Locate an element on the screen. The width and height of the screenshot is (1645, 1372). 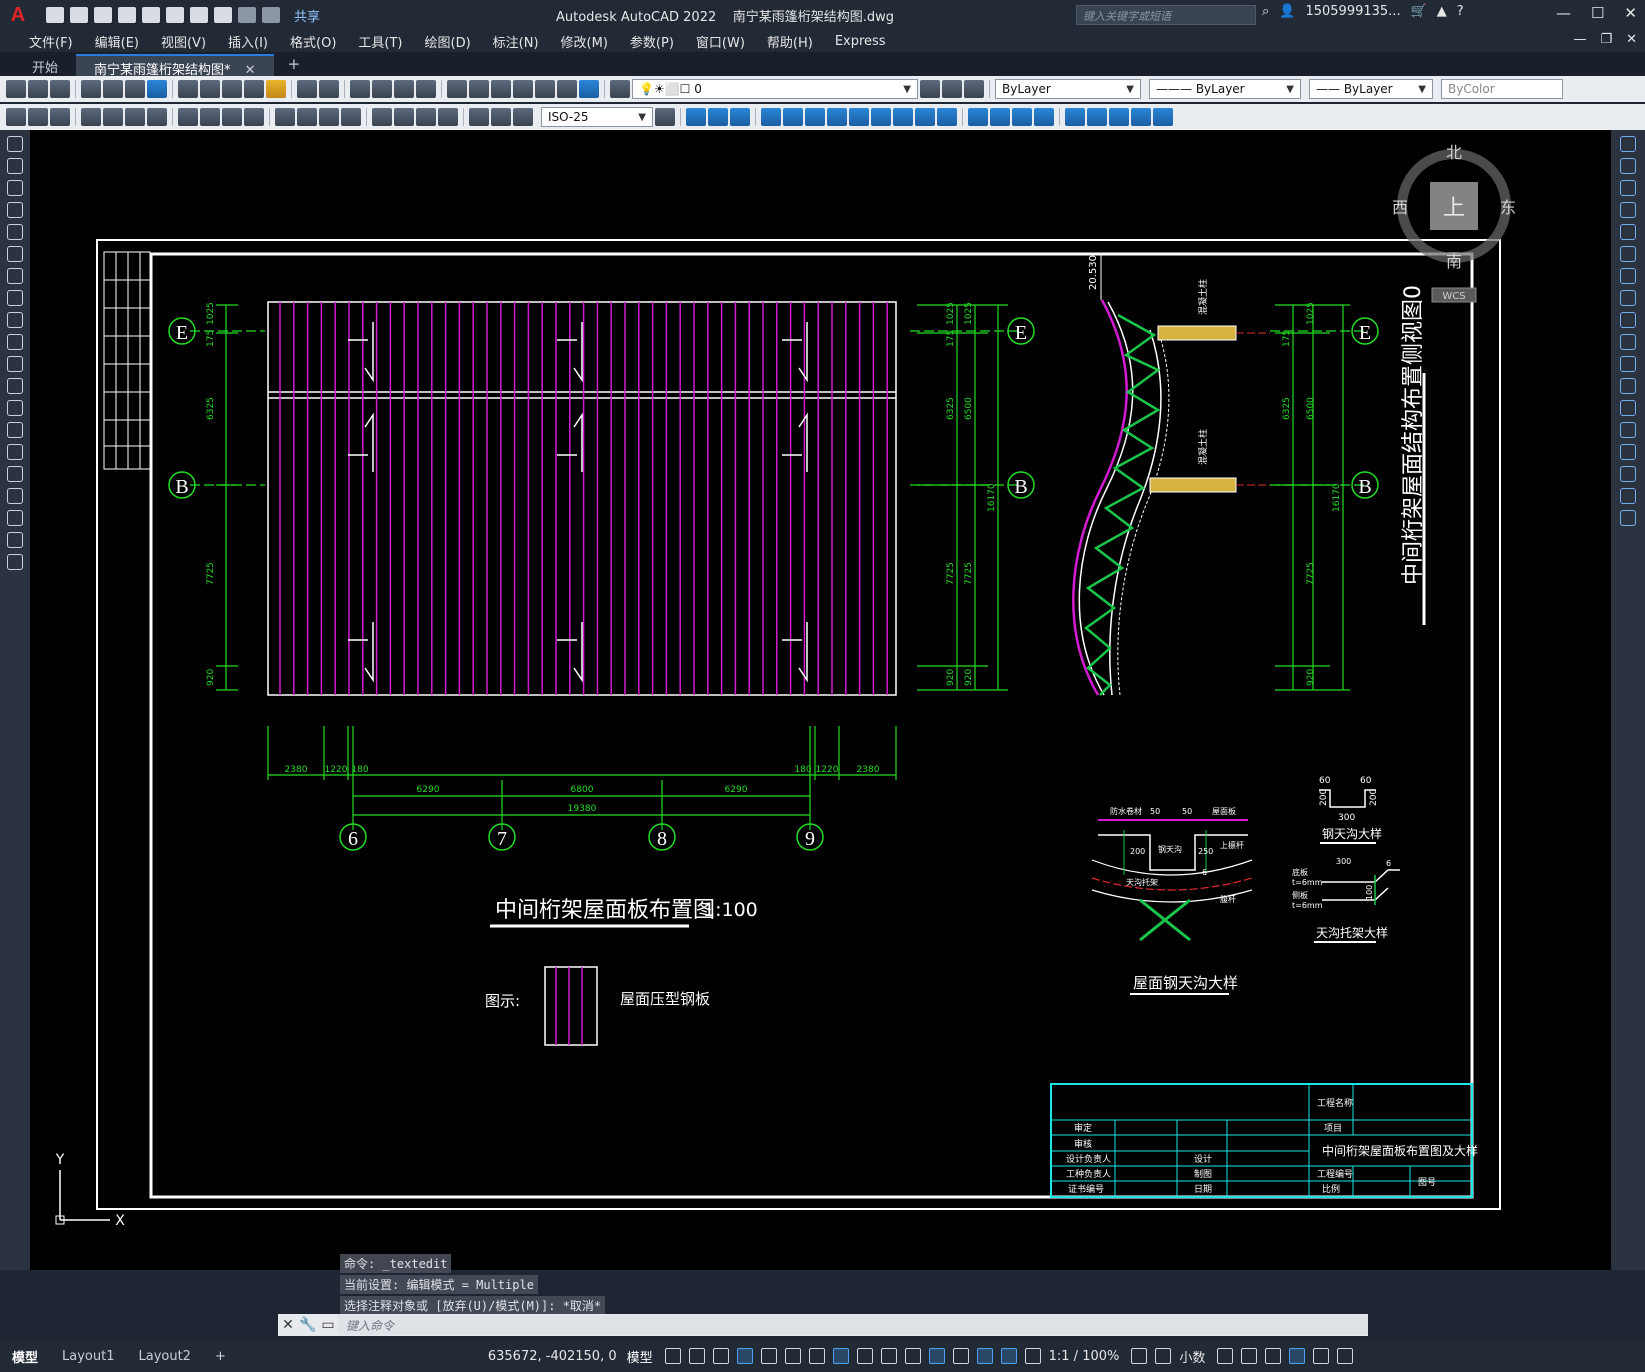
delete-face-icon is located at coordinates (903, 117).